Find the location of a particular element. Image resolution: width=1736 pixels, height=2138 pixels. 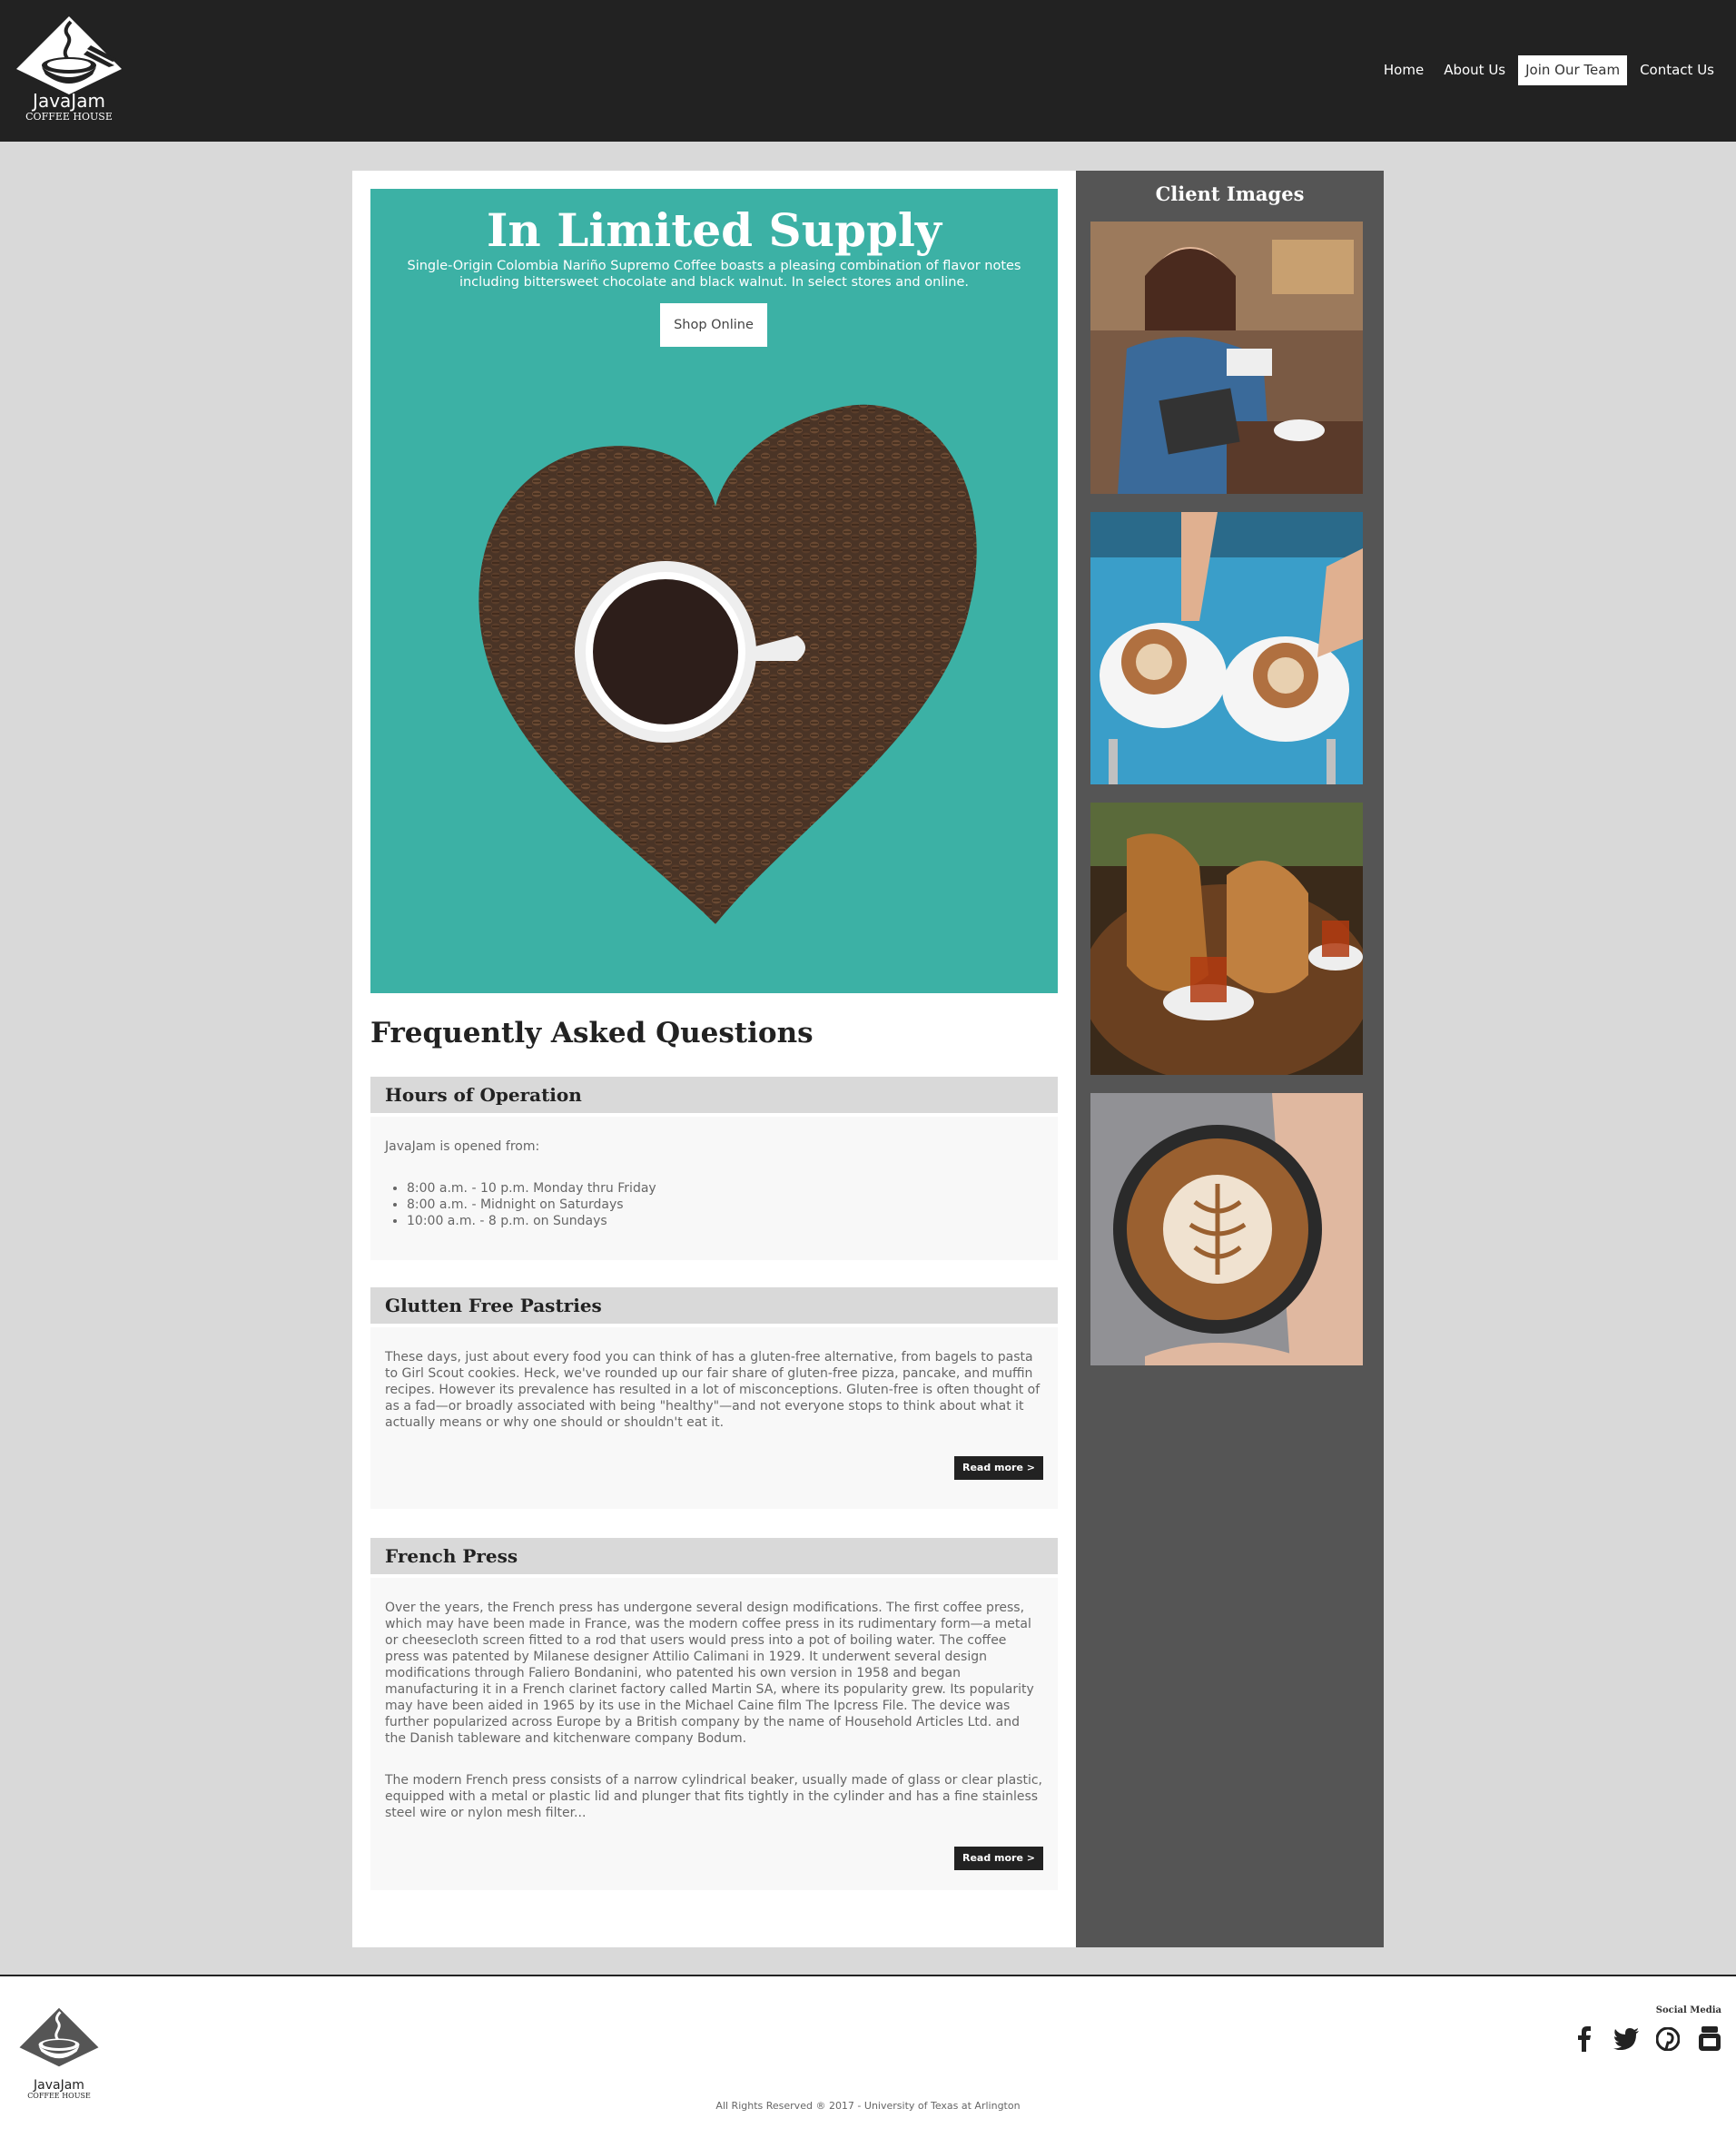

pinterest-icon is located at coordinates (1668, 2039).